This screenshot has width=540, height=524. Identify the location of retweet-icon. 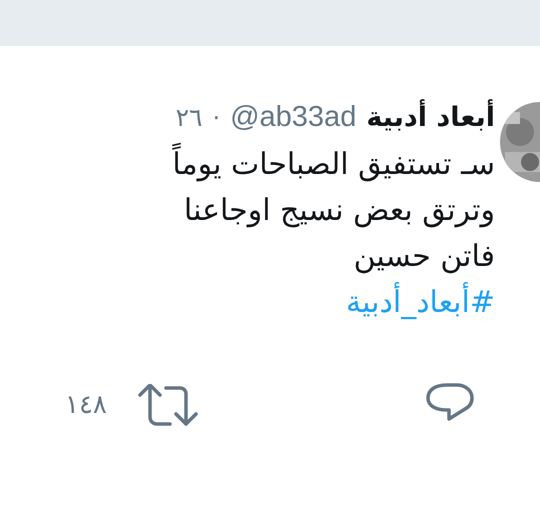
(167, 406).